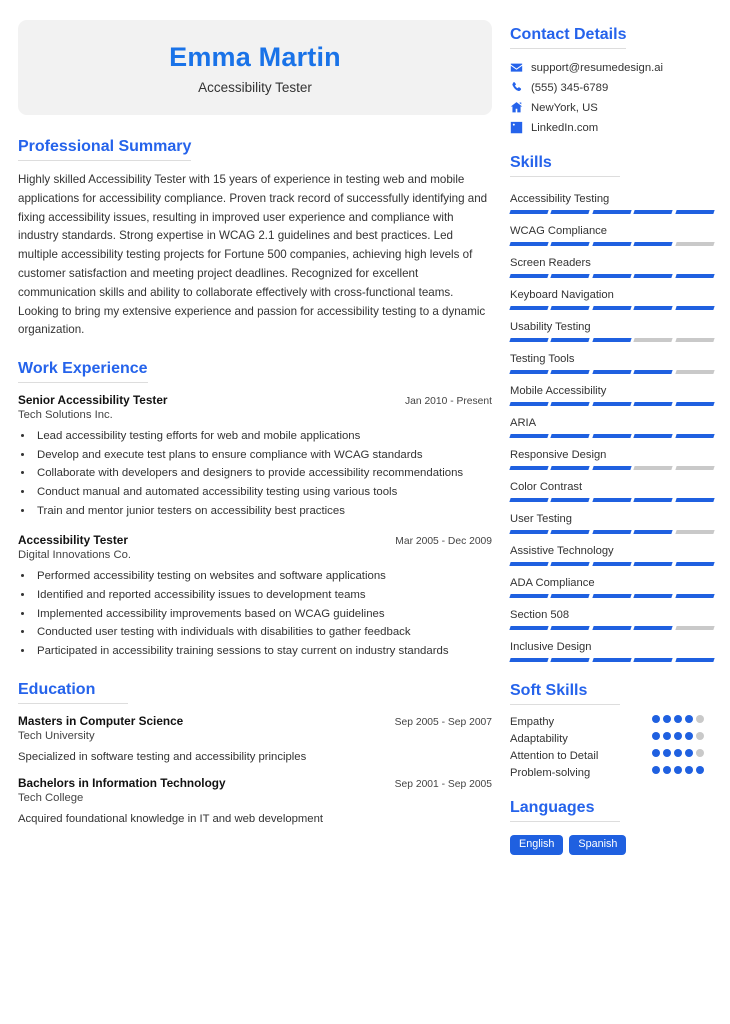  I want to click on soft-skill-name: Adaptability, so click(539, 739).